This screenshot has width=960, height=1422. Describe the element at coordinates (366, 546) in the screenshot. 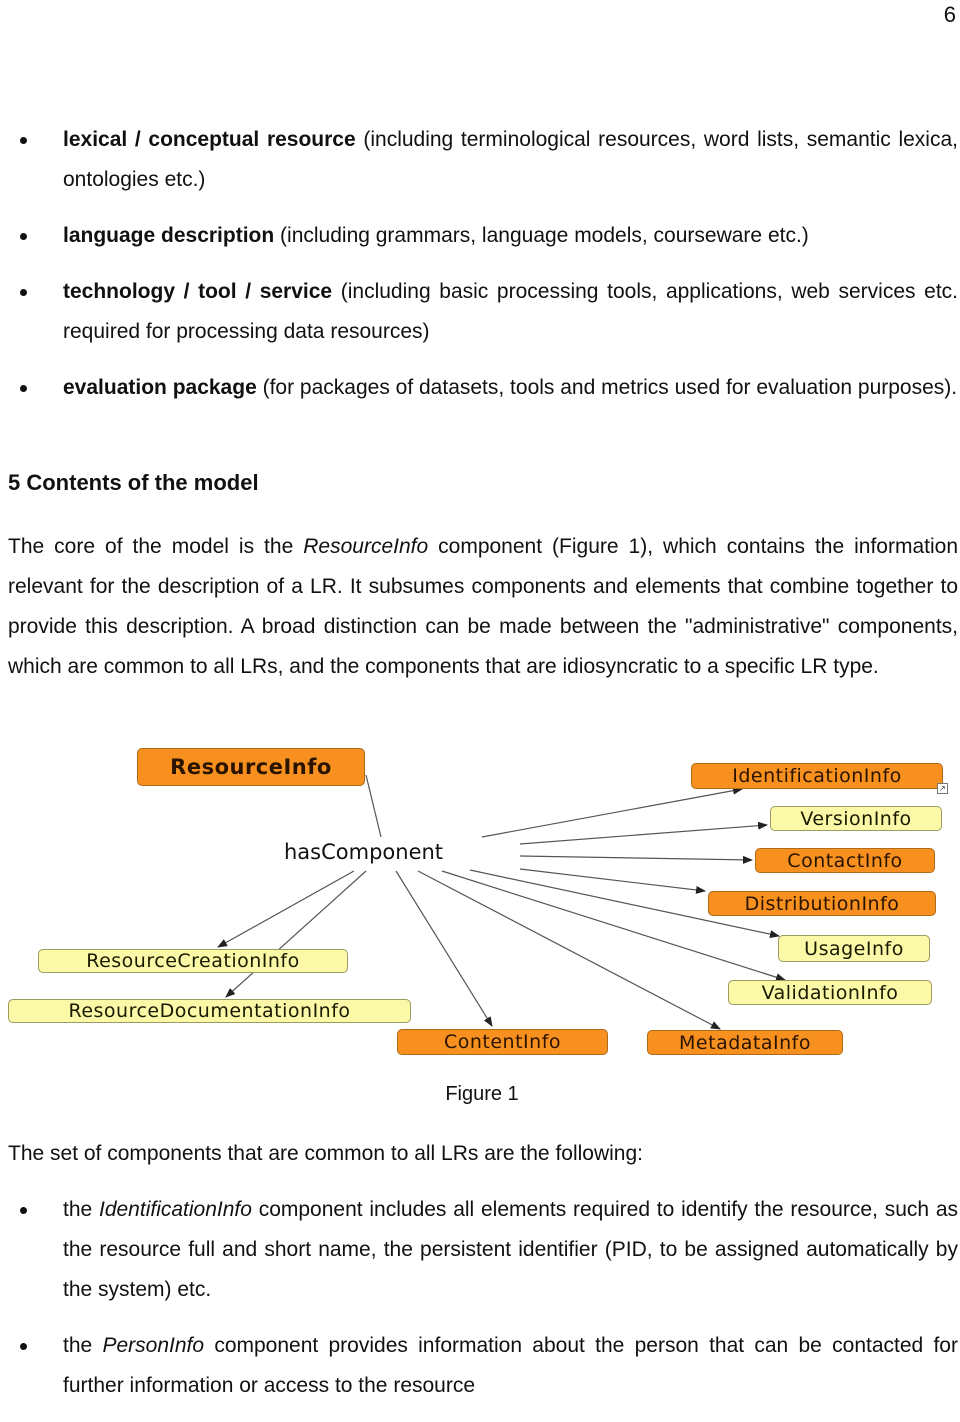

I see `para-emphasis: ResourceInfo` at that location.